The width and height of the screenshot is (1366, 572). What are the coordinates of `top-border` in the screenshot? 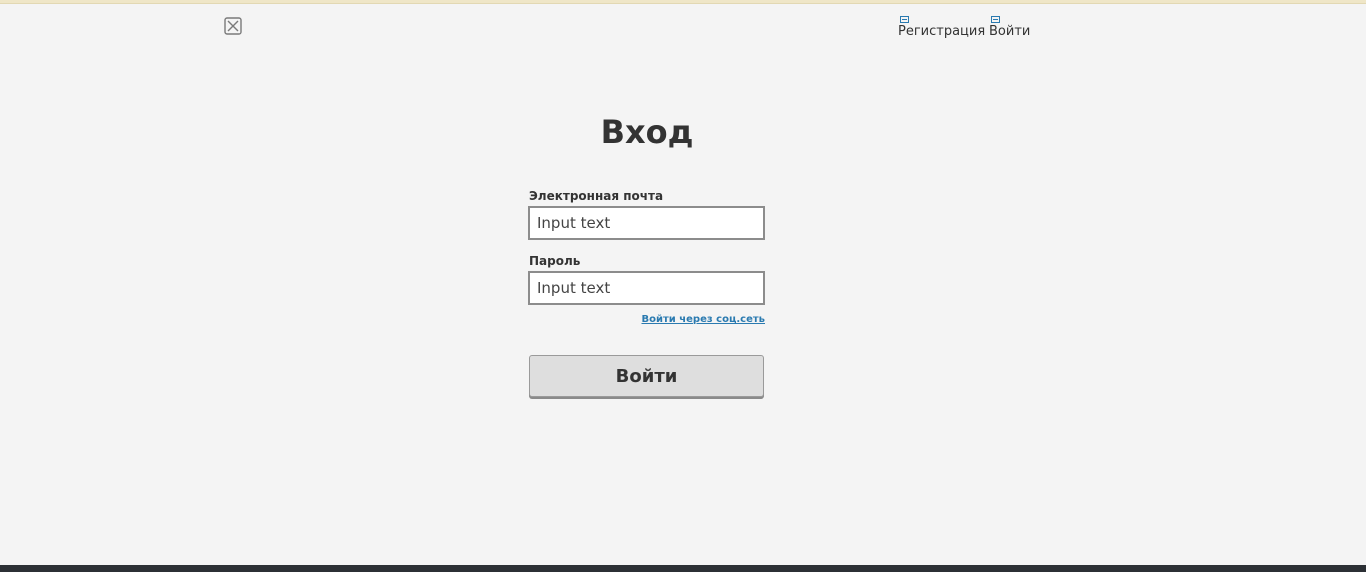 It's located at (683, 2).